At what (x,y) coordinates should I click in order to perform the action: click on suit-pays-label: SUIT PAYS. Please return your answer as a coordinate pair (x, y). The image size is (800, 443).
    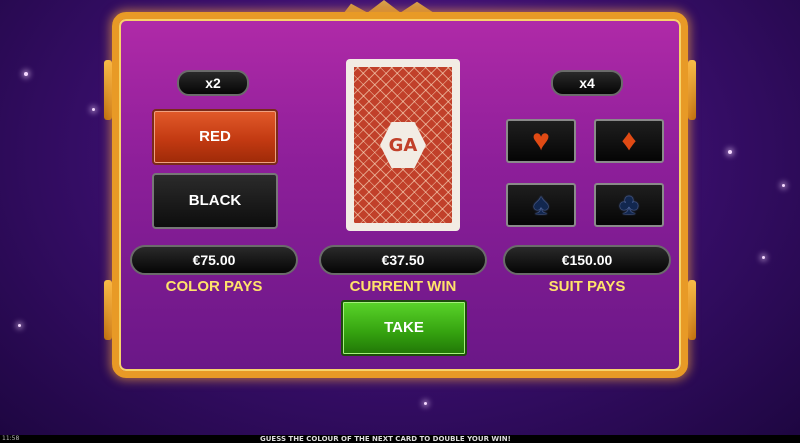
    Looking at the image, I should click on (587, 286).